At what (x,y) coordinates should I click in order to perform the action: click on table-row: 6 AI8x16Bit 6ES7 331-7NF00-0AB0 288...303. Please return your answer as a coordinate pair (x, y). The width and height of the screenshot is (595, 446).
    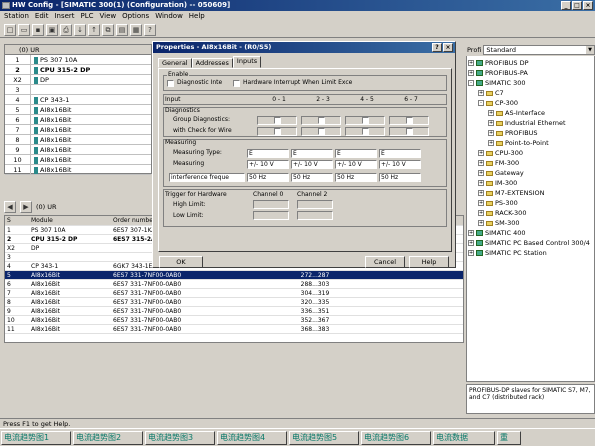
    Looking at the image, I should click on (234, 284).